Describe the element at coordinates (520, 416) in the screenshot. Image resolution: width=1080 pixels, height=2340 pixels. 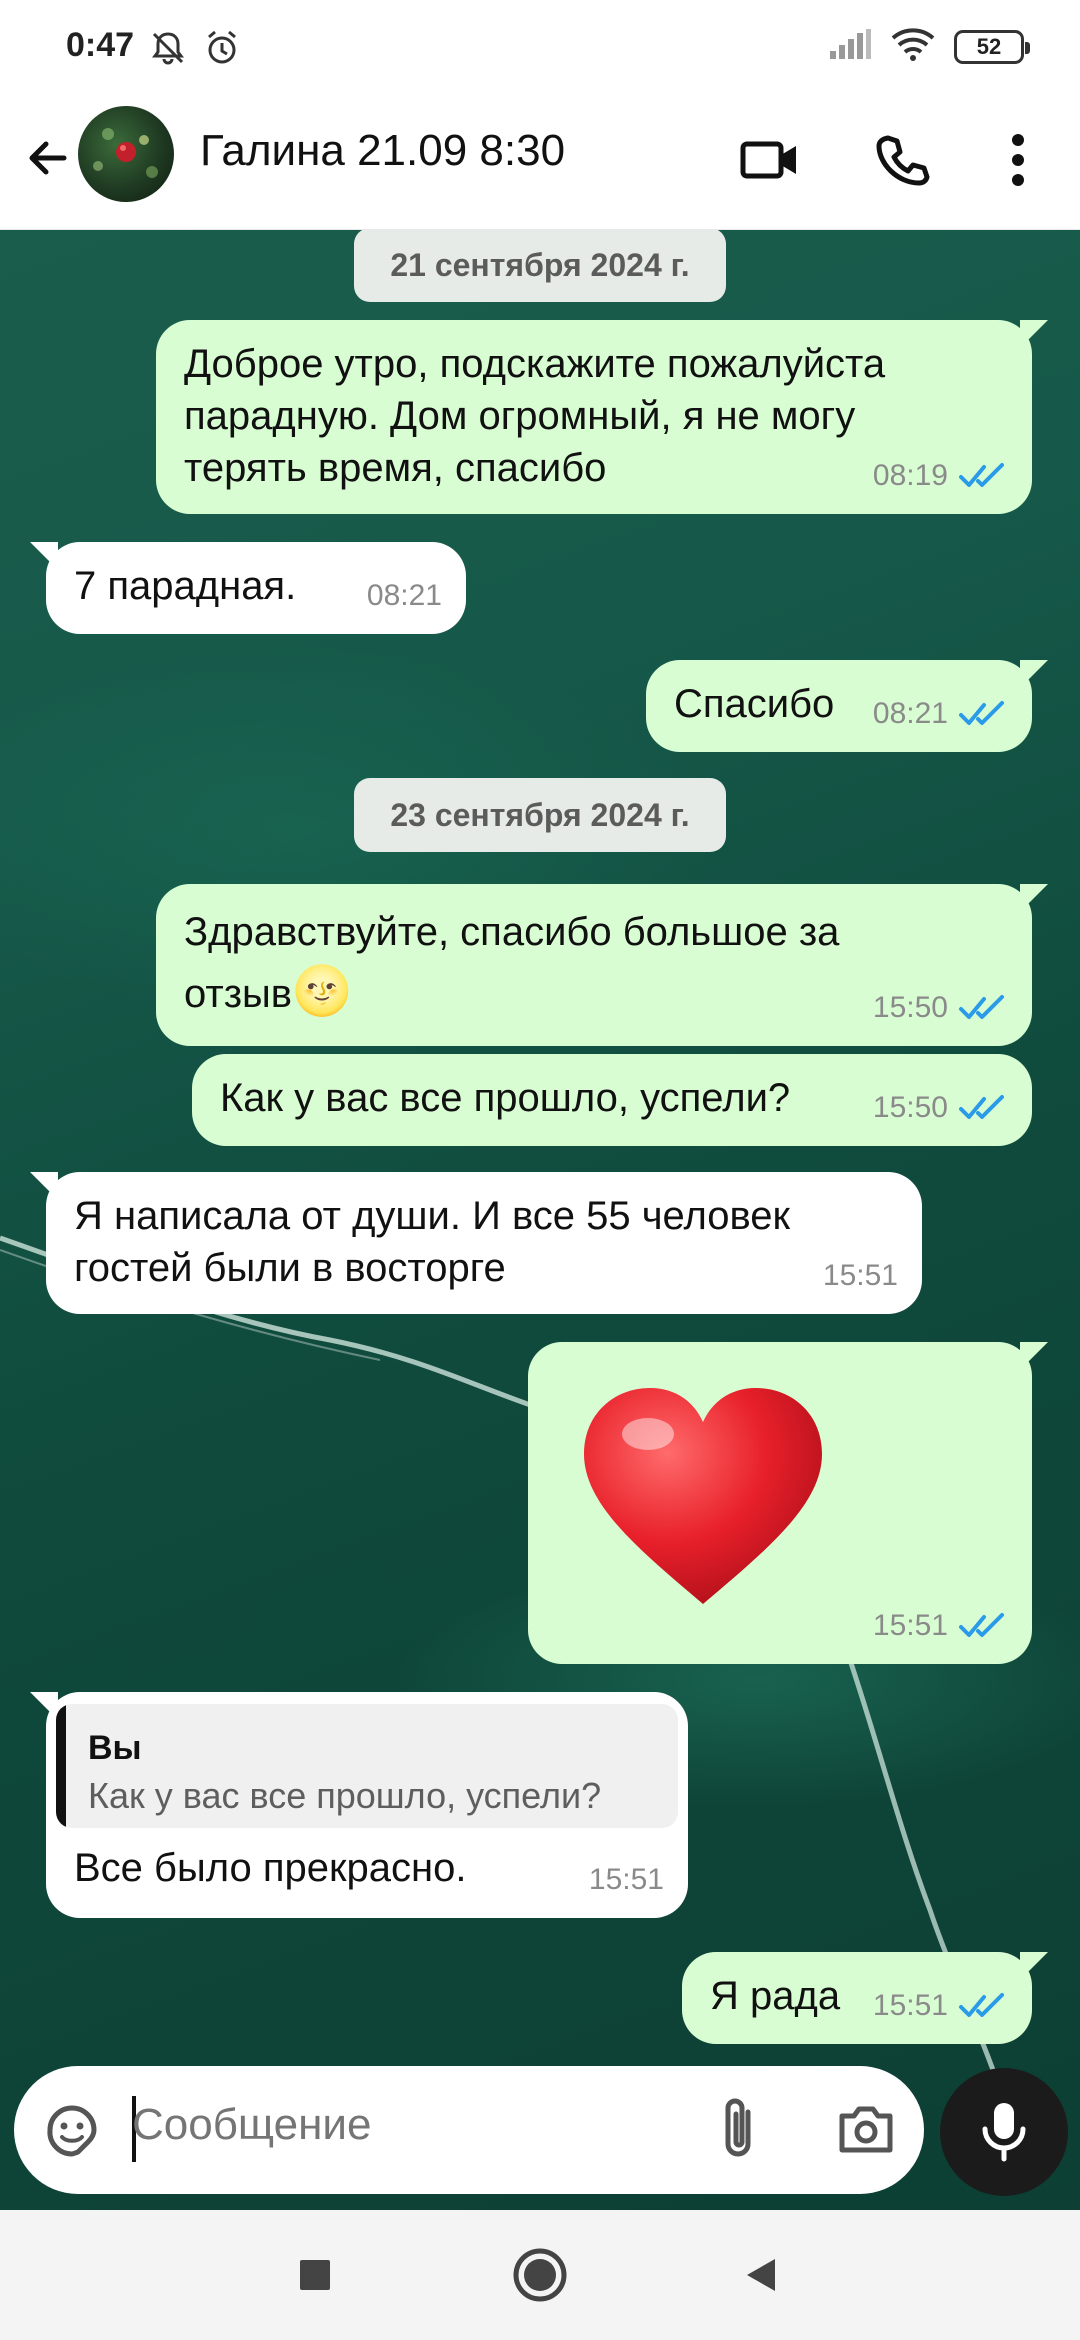
I see `message-line: парадную. Дом огромный, я не могу` at that location.